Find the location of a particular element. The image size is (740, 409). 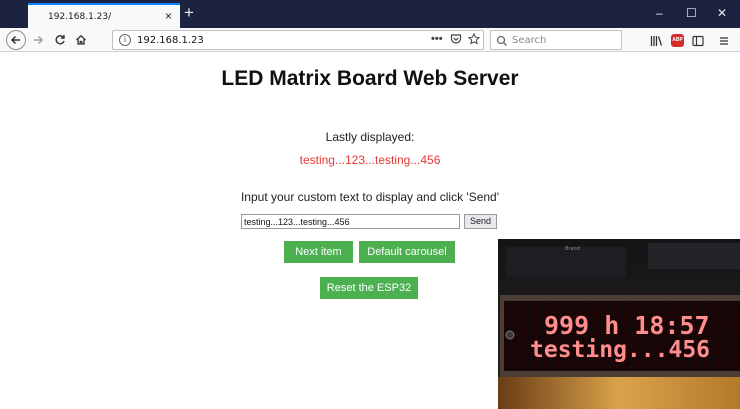

browser-navbar: i 192.168.1.23 ••• Search ABP is located at coordinates (370, 40).